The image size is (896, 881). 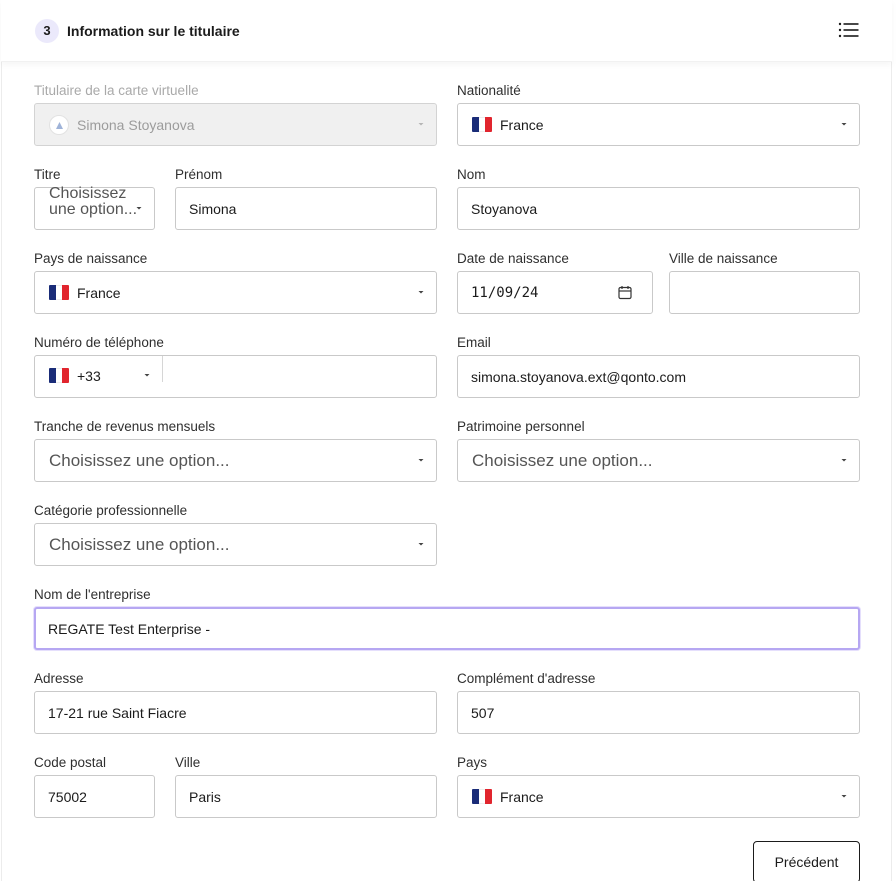 I want to click on postal-code-input: 75002, so click(x=94, y=796).